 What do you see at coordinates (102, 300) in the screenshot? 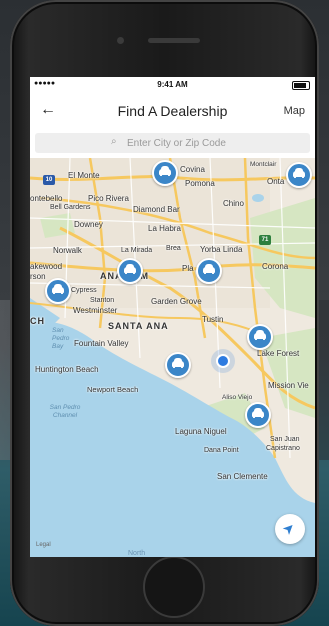
I see `label-stanton: Stanton` at bounding box center [102, 300].